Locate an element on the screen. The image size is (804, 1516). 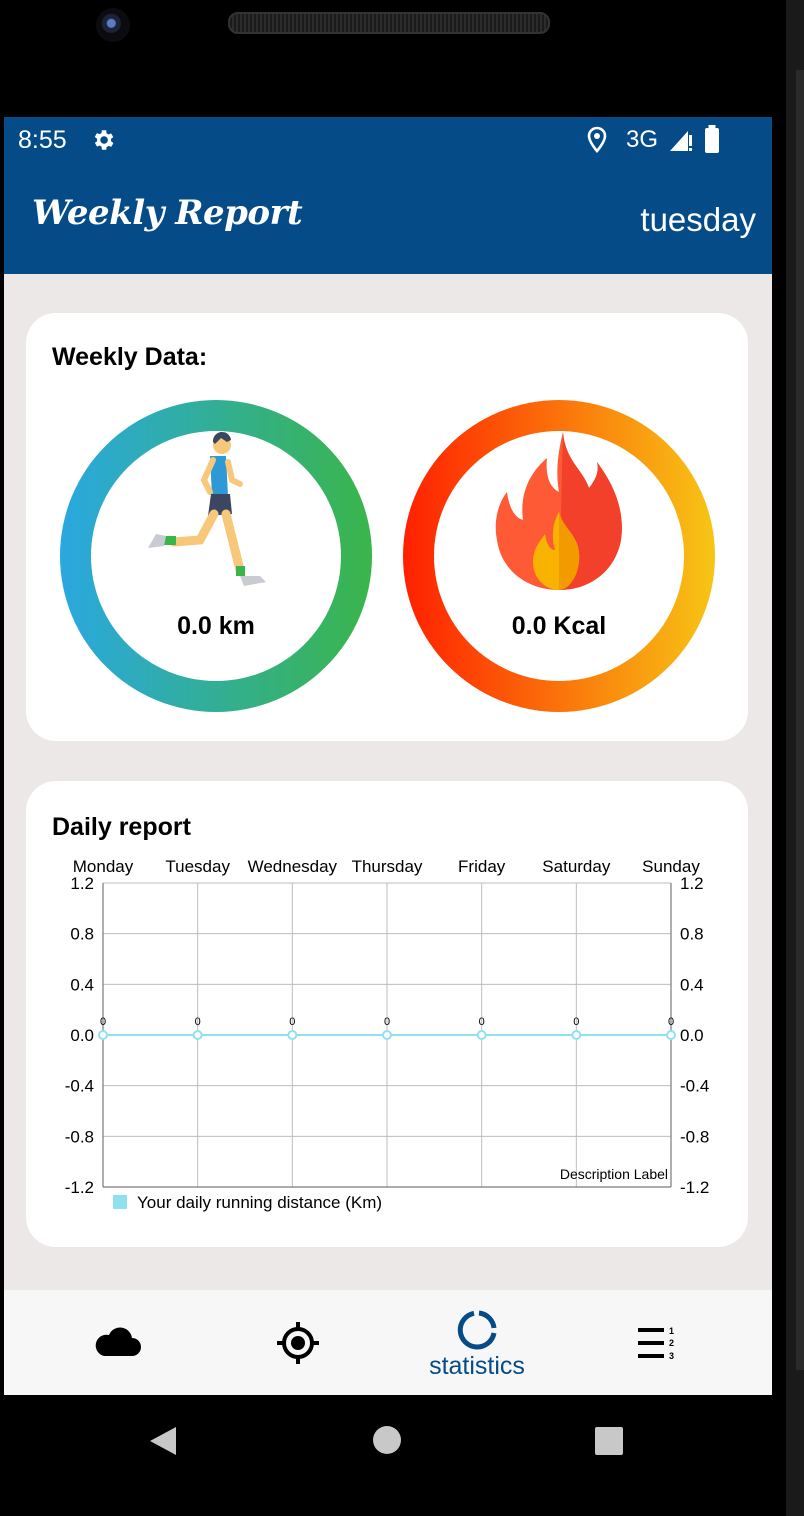
home-icon is located at coordinates (387, 1440).